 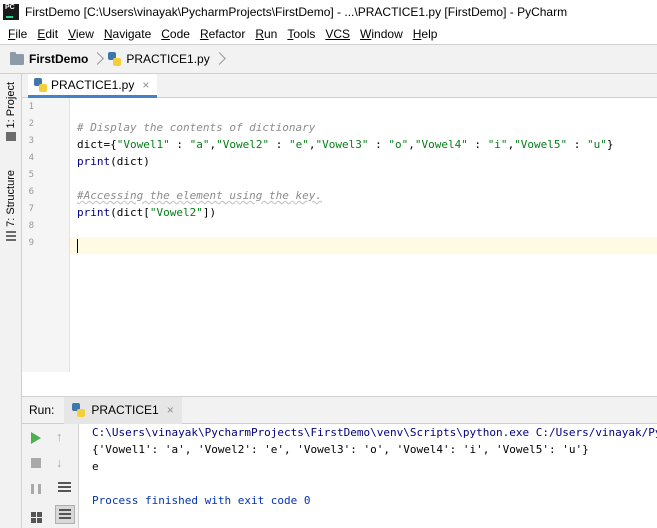 I want to click on line-number: 9, so click(x=31, y=243).